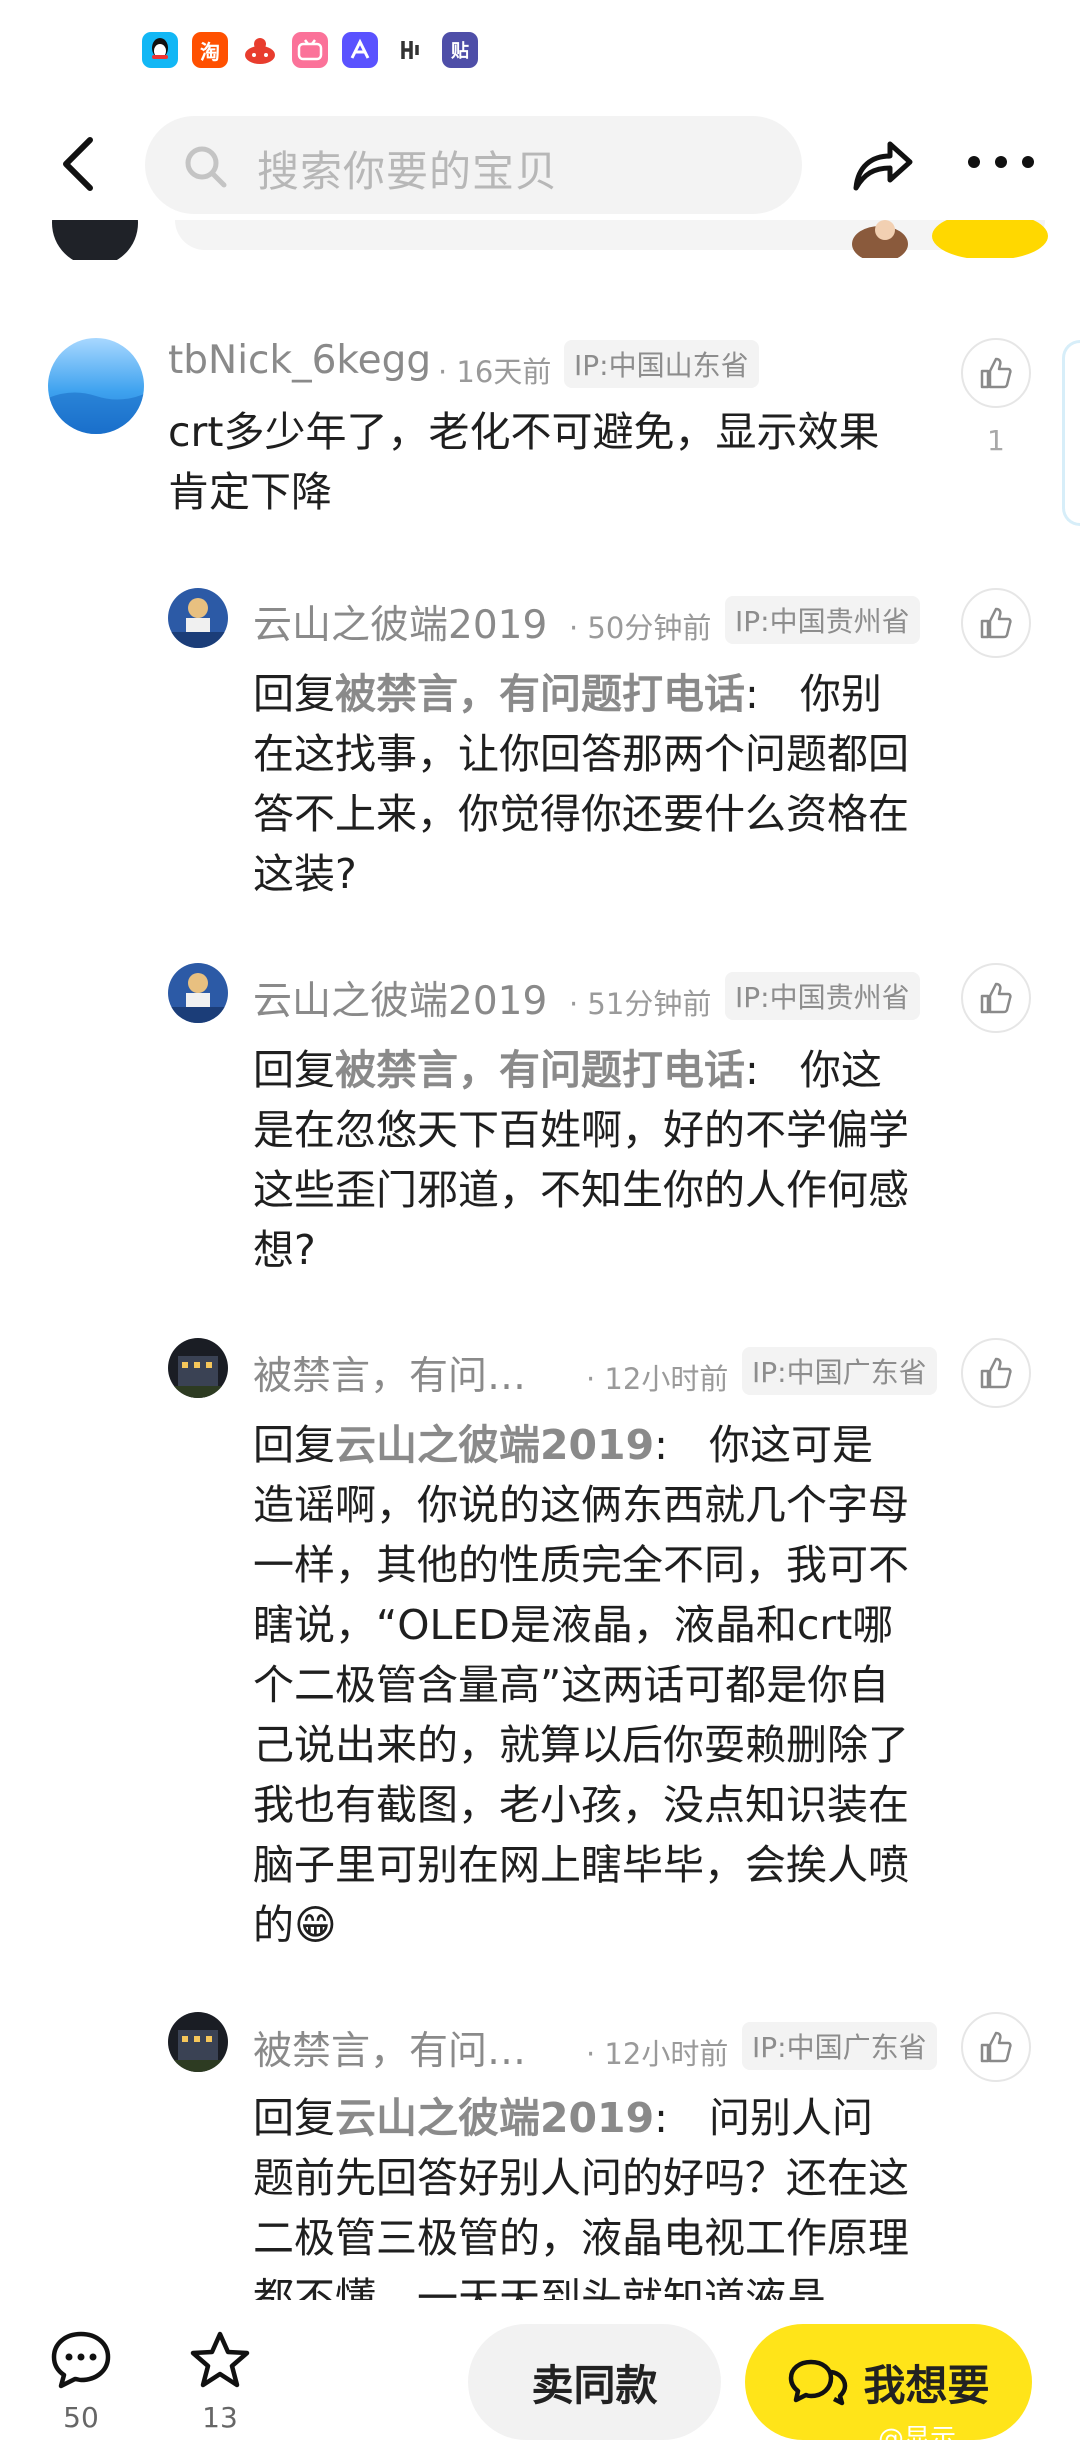 The height and width of the screenshot is (2460, 1080). I want to click on thumbs-up-icon, so click(996, 2047).